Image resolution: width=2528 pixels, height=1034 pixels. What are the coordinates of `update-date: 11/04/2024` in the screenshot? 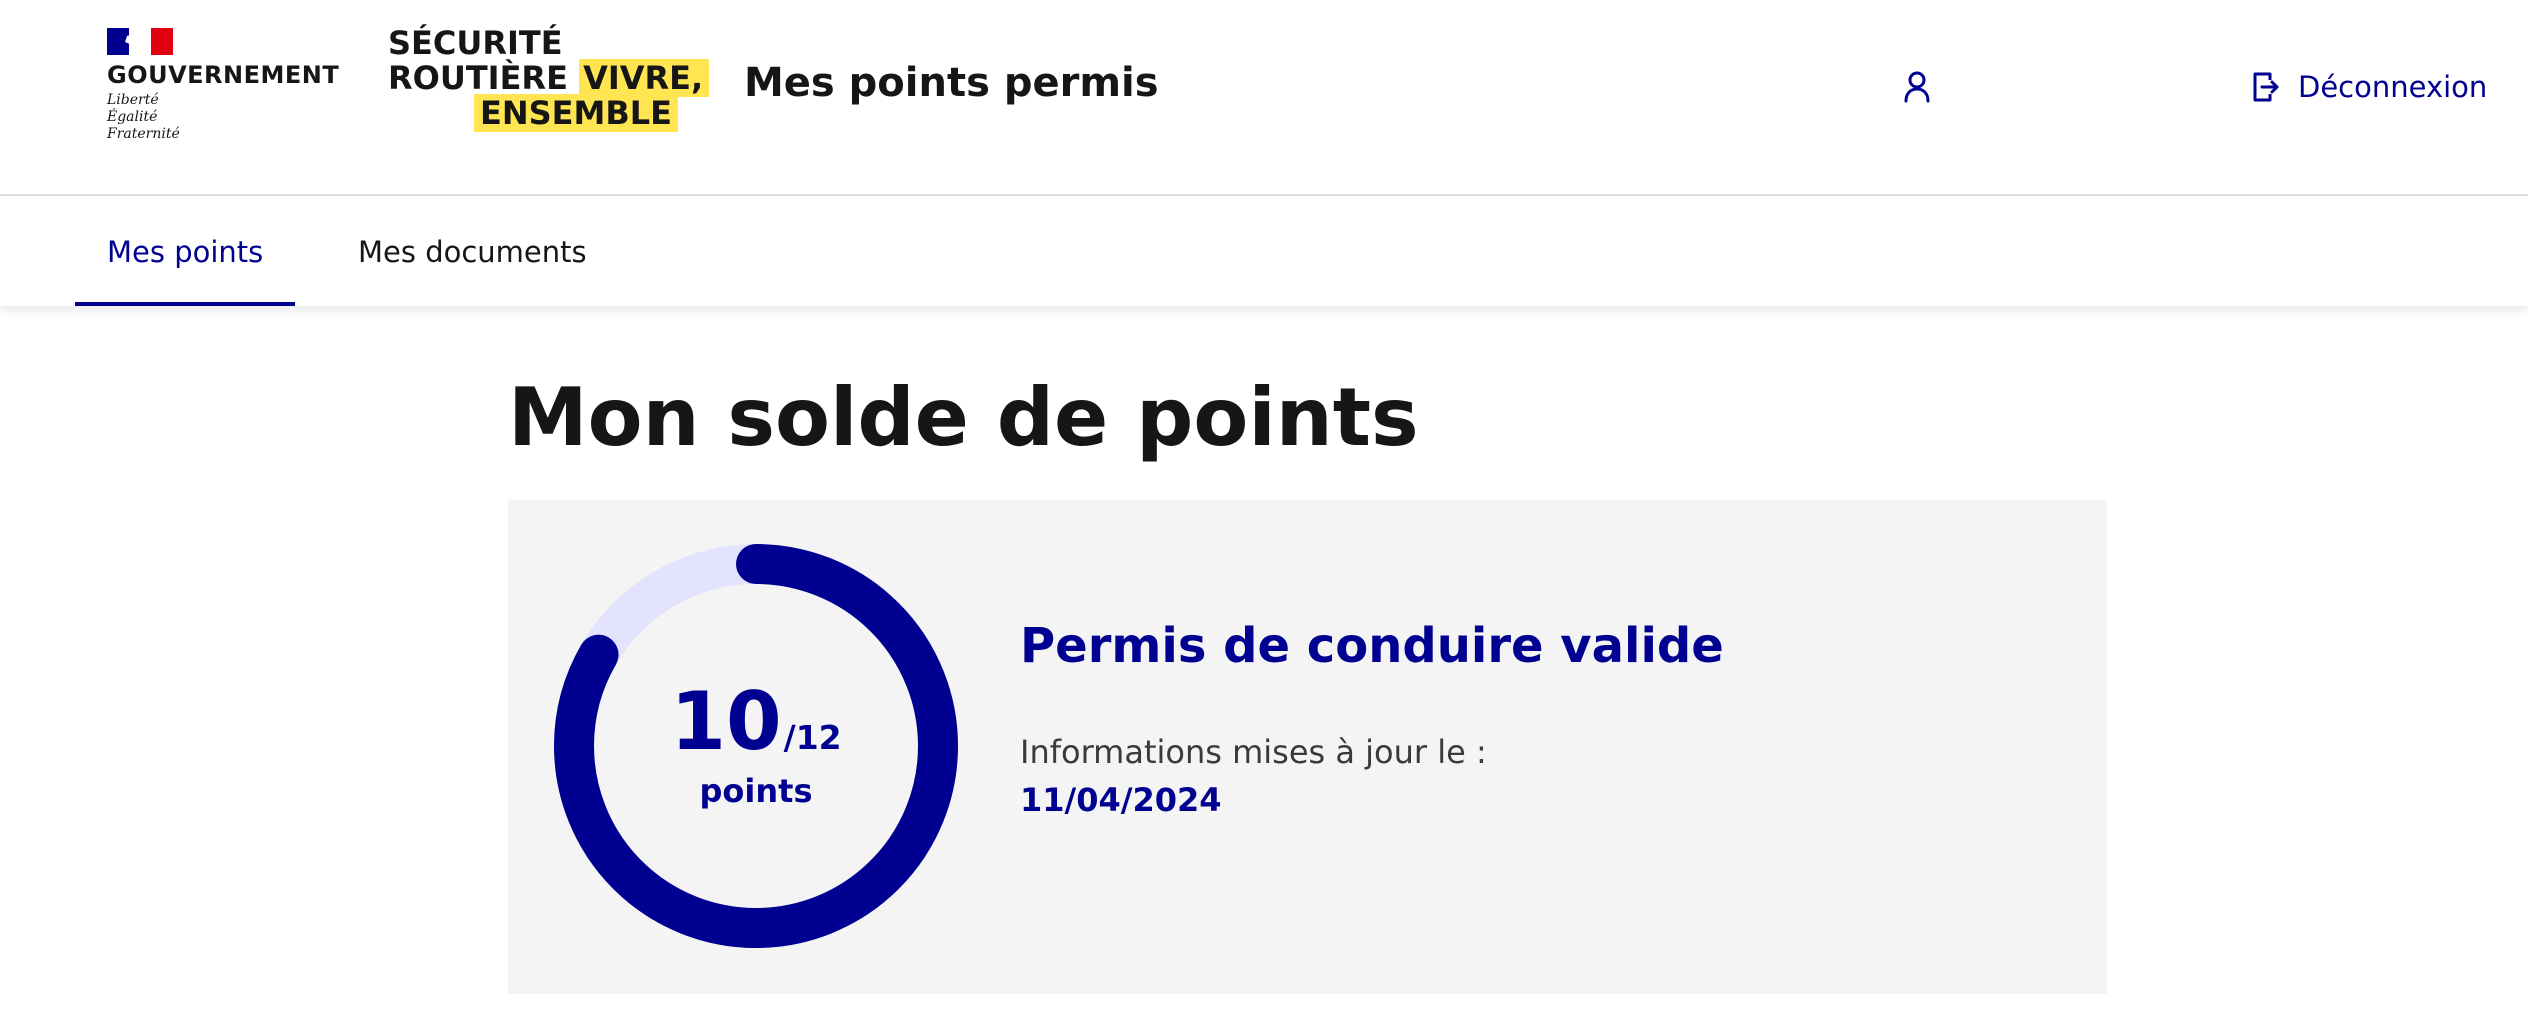 It's located at (1121, 800).